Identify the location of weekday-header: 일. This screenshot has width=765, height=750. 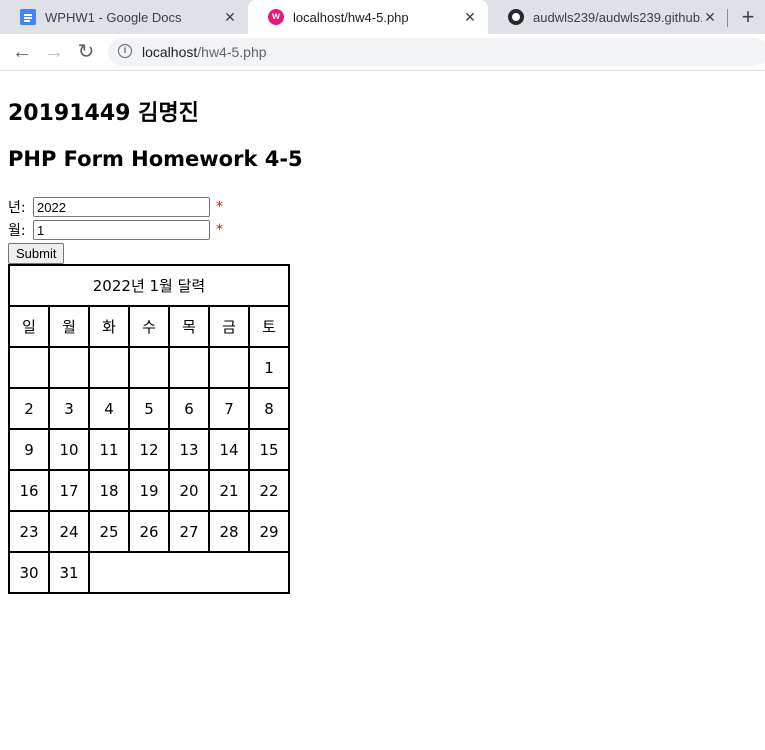
(29, 326).